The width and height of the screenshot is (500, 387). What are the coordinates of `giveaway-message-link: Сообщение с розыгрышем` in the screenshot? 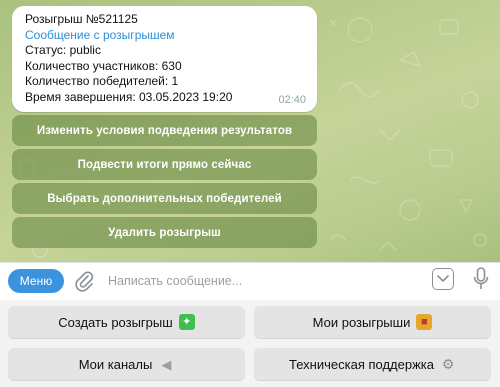 It's located at (165, 36).